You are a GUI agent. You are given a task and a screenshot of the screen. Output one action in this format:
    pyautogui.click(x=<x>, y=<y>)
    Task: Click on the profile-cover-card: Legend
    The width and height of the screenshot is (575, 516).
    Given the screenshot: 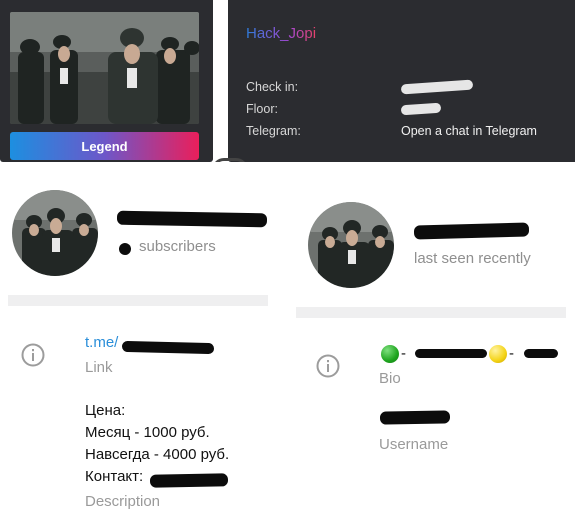 What is the action you would take?
    pyautogui.click(x=106, y=81)
    